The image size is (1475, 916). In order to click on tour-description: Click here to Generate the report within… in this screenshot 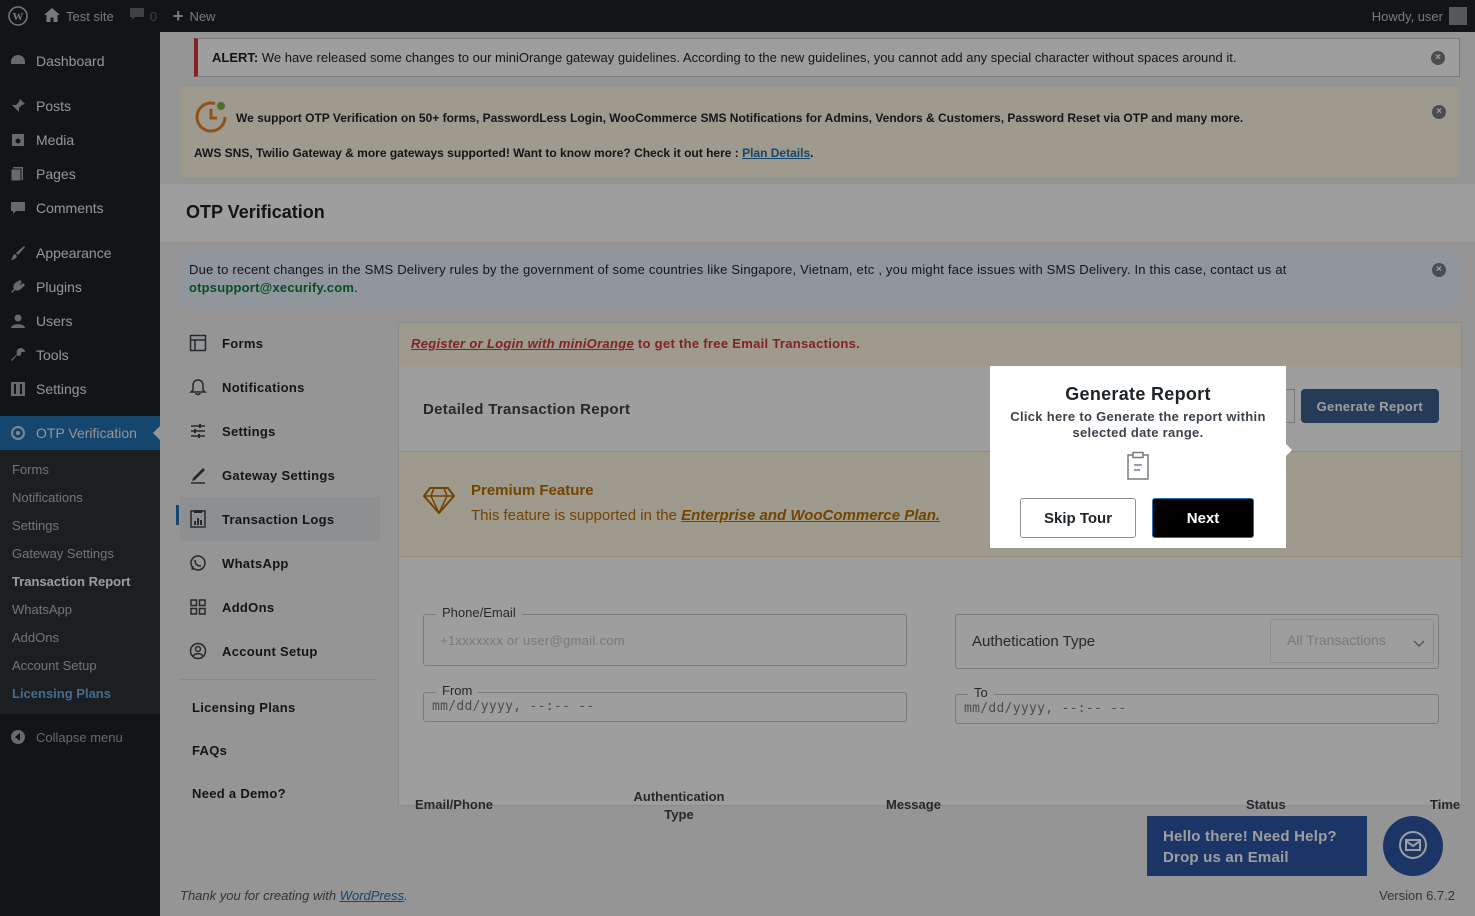, I will do `click(1138, 424)`.